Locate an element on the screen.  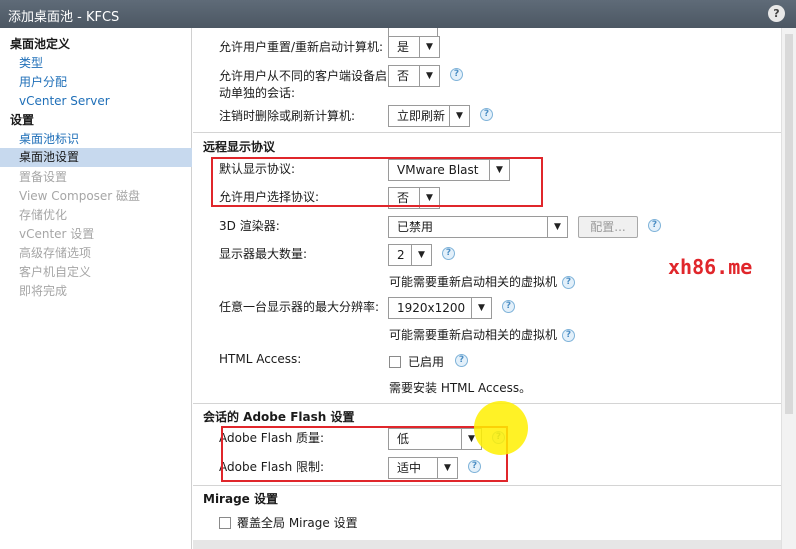
allow-reset-label: 允许用户重置/重新启动计算机: is located at coordinates (301, 47).